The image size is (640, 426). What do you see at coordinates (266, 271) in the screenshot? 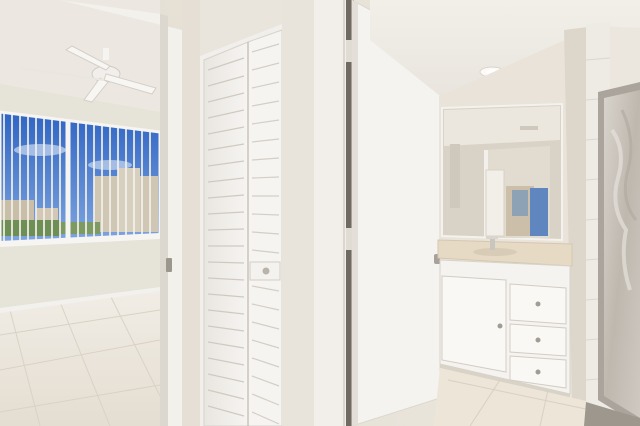
I see `closet-knob-icon` at bounding box center [266, 271].